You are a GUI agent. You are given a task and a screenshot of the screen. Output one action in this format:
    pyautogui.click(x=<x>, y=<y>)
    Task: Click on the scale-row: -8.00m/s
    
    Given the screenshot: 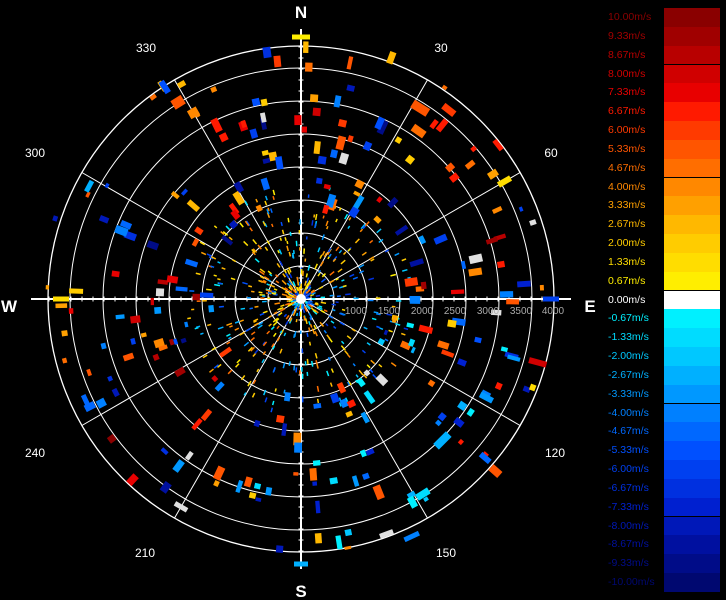 What is the action you would take?
    pyautogui.click(x=663, y=526)
    